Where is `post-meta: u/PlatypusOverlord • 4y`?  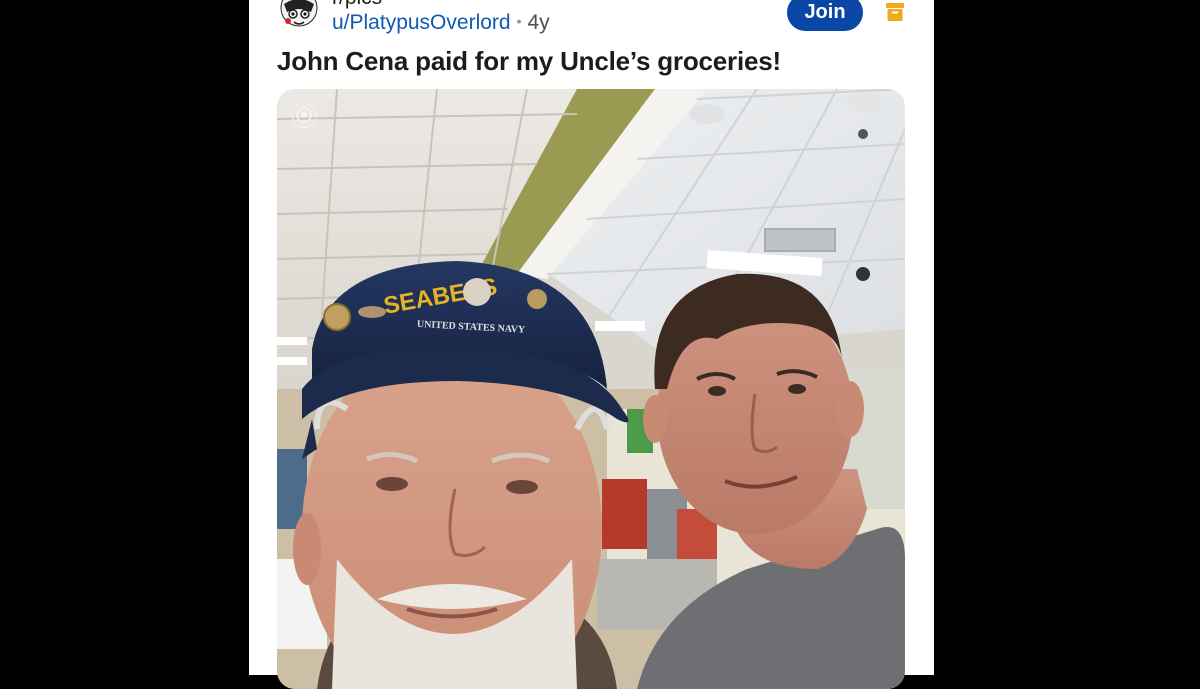
post-meta: u/PlatypusOverlord • 4y is located at coordinates (441, 23).